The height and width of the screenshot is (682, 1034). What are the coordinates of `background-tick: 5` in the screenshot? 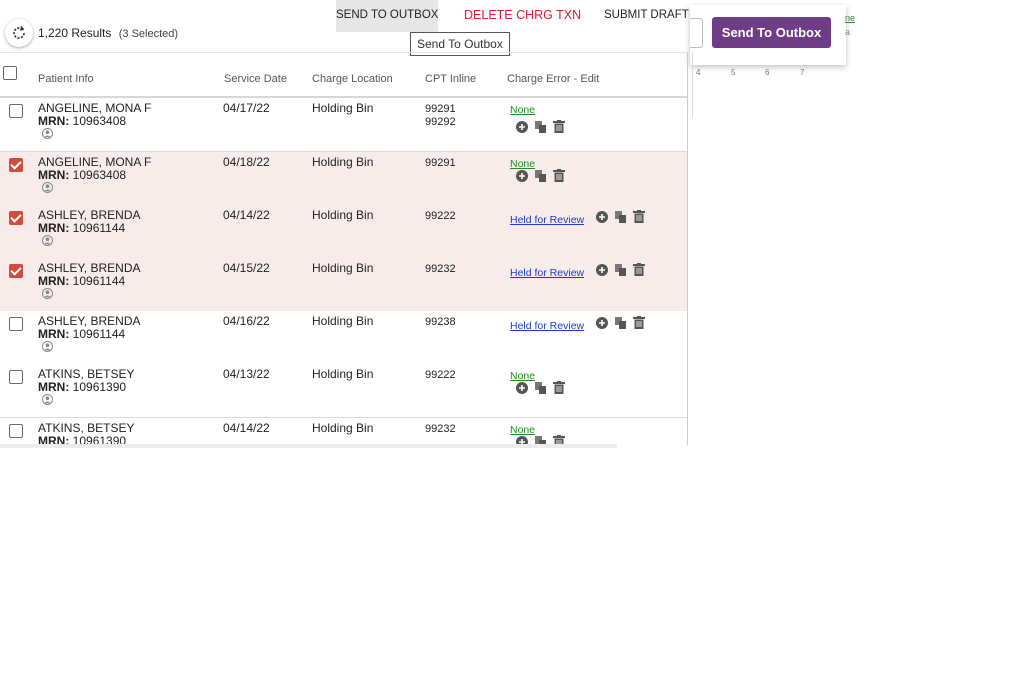 It's located at (733, 72).